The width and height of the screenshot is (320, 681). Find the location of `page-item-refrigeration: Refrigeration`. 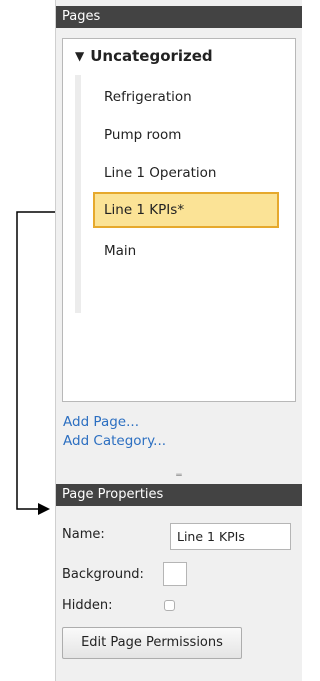

page-item-refrigeration: Refrigeration is located at coordinates (148, 97).